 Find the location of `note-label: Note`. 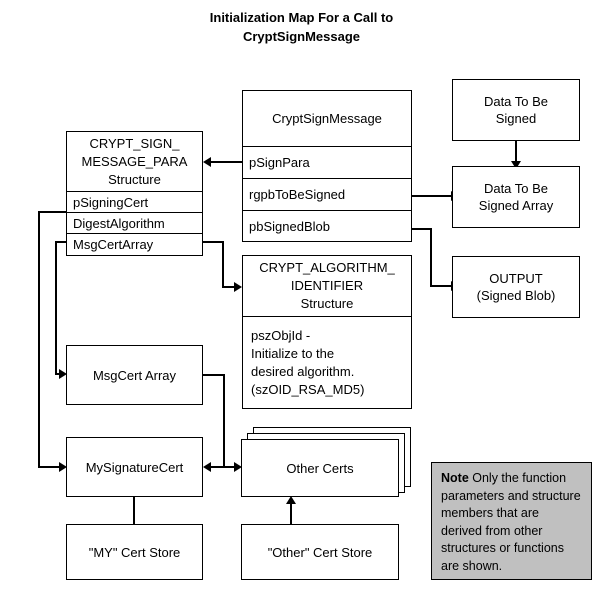

note-label: Note is located at coordinates (455, 478).